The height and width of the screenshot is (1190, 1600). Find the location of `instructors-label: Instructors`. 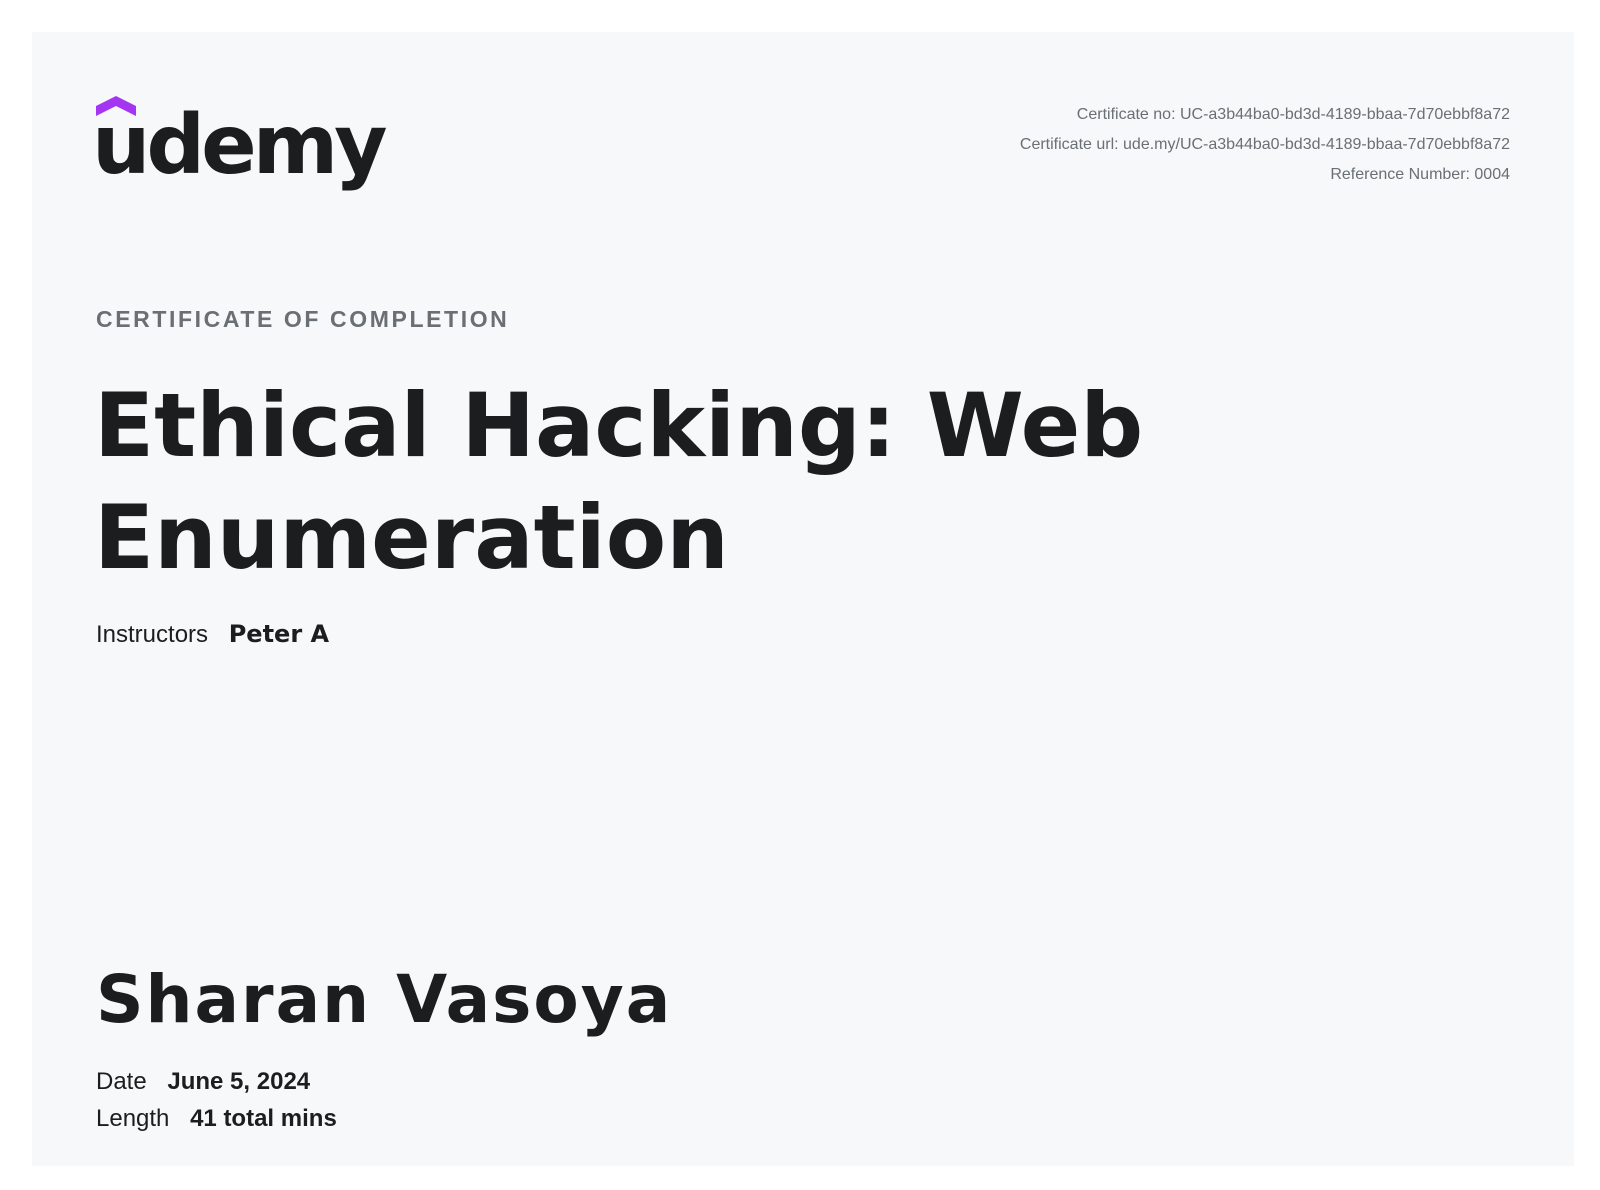

instructors-label: Instructors is located at coordinates (152, 634).